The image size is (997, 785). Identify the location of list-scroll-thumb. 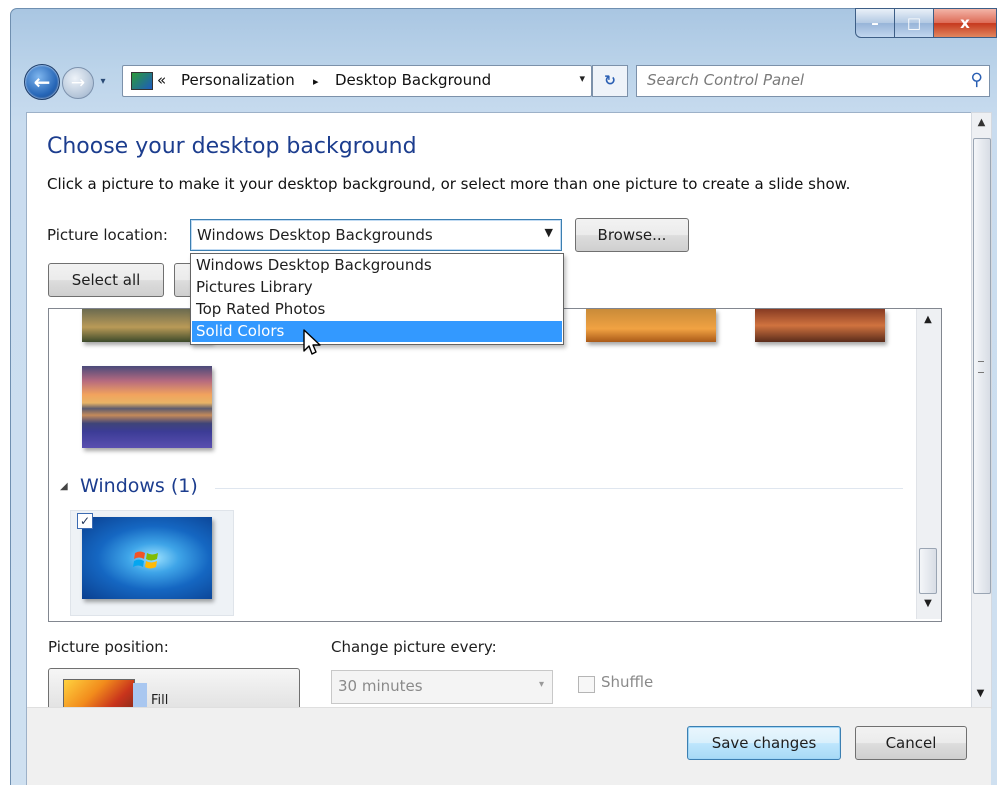
(928, 571).